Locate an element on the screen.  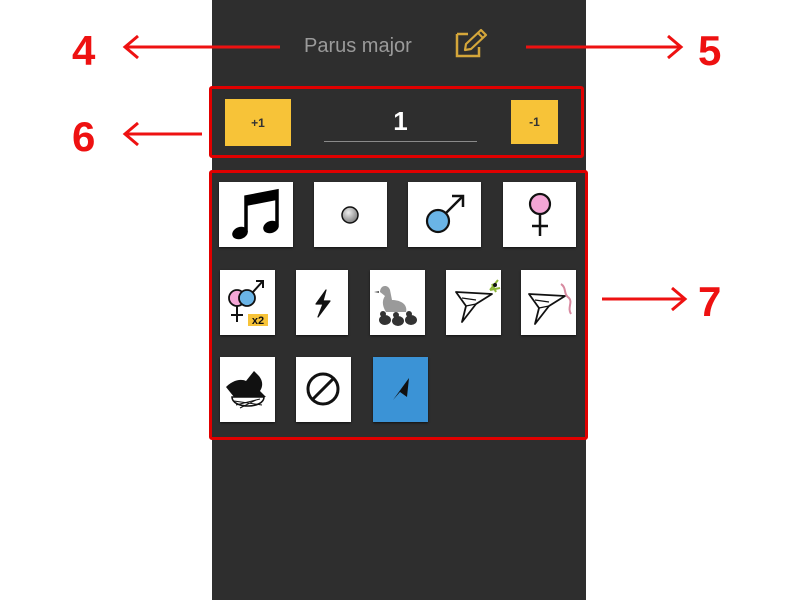
callout-4: 4 is located at coordinates (84, 50).